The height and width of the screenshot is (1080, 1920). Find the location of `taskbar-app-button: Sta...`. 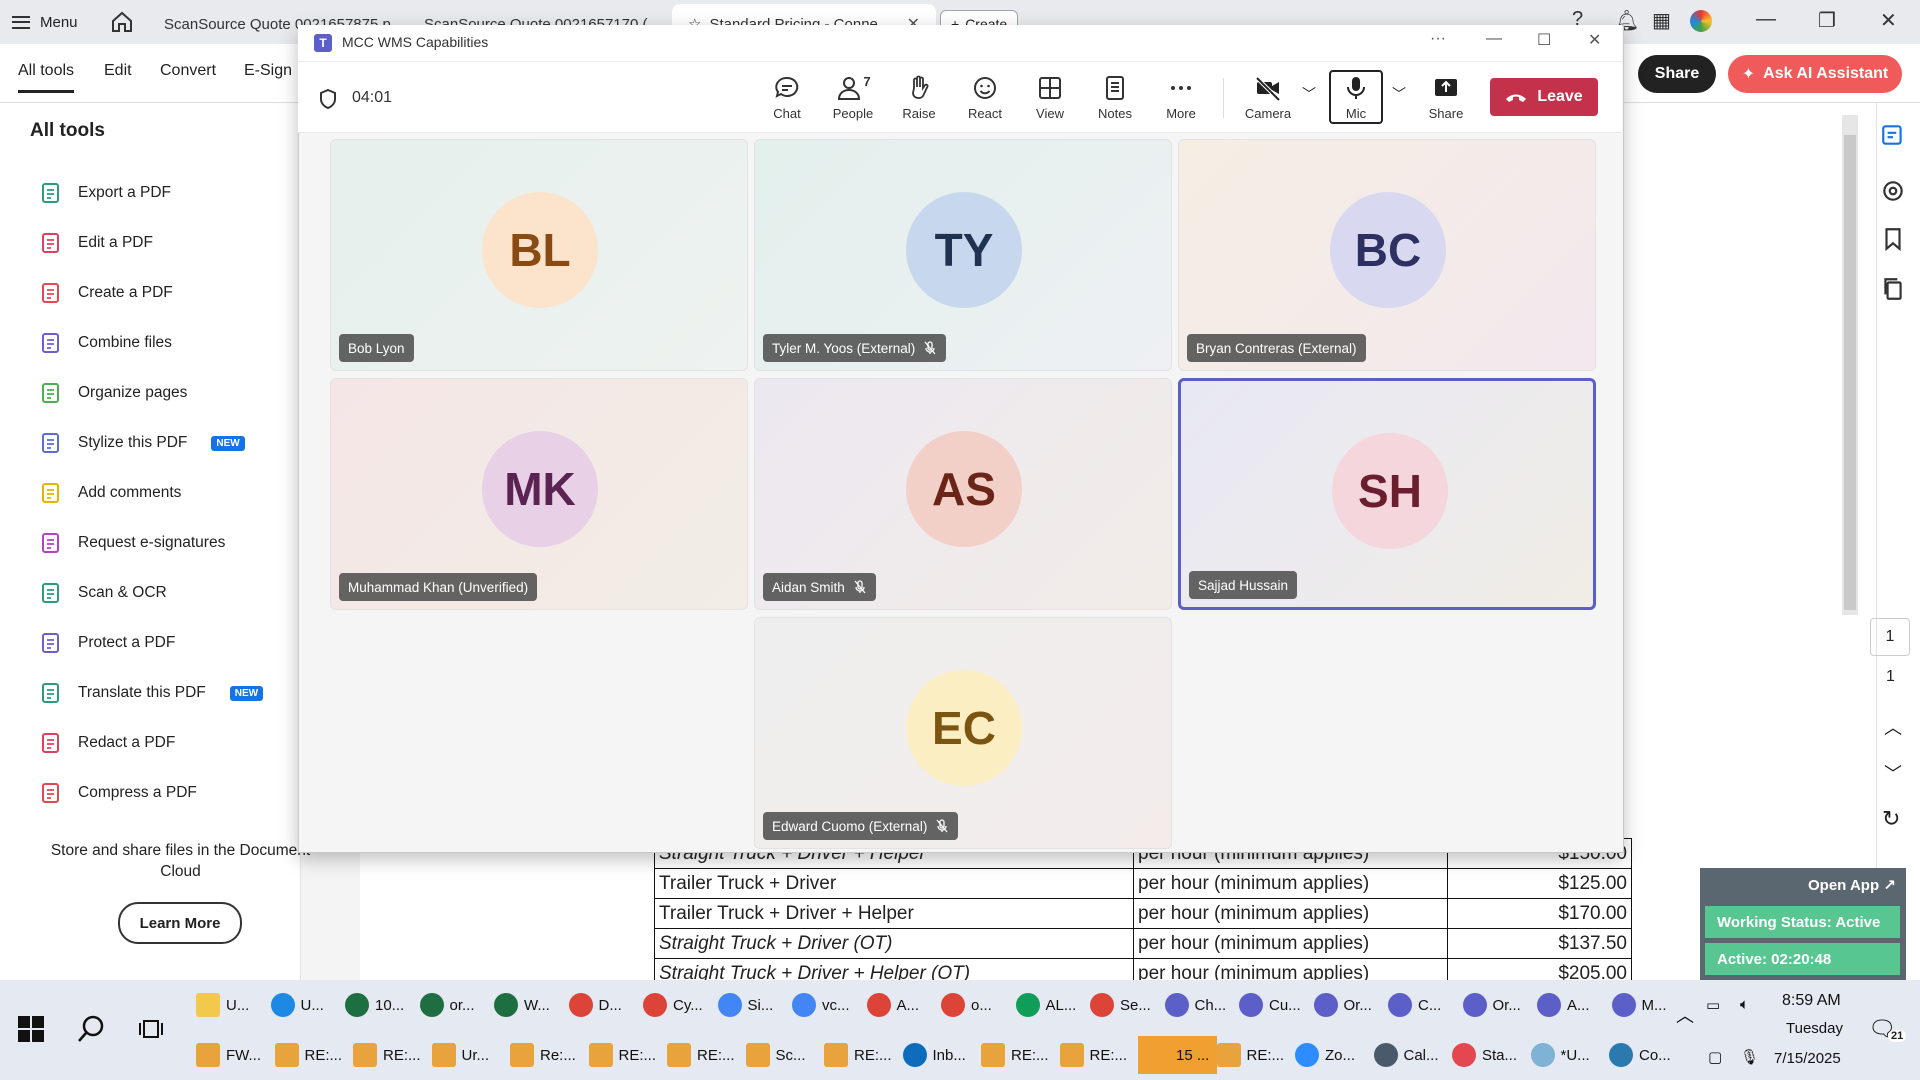

taskbar-app-button: Sta... is located at coordinates (1484, 1055).